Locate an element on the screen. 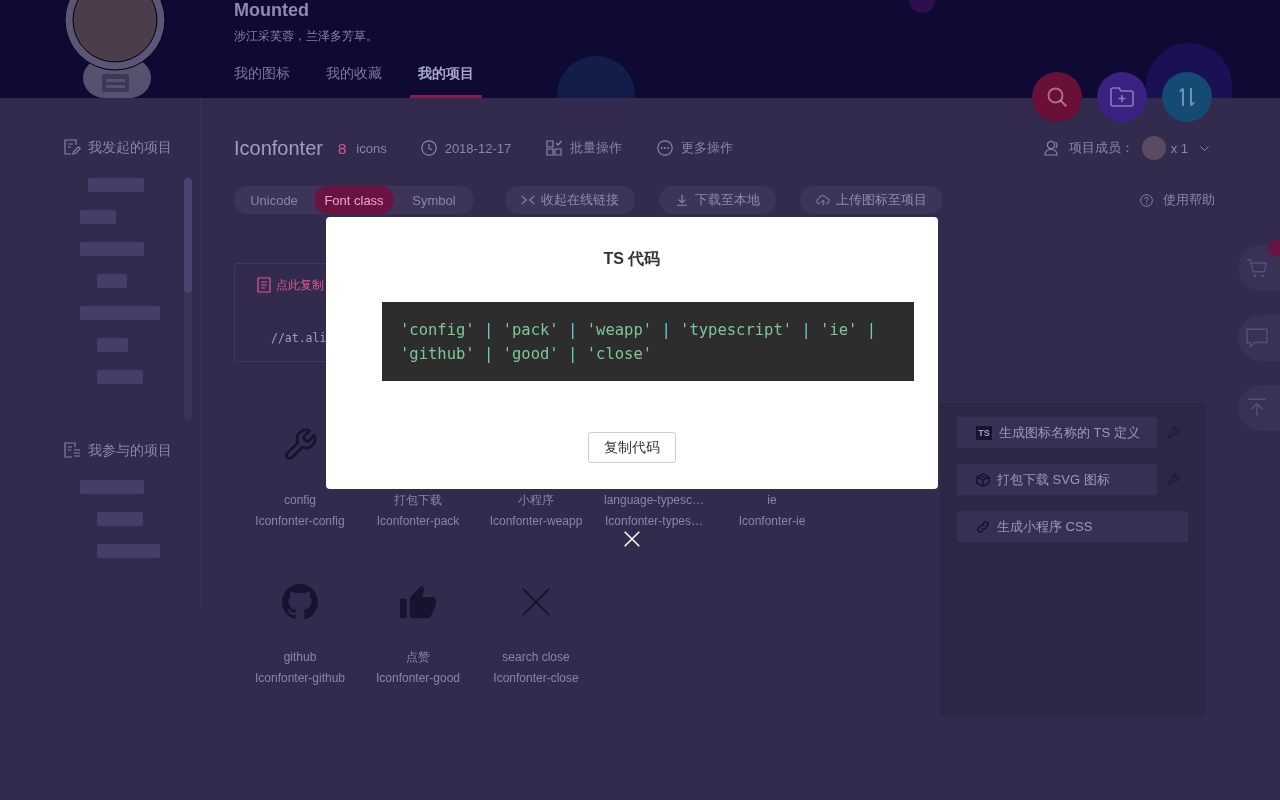  avatar-icon is located at coordinates (1153, 148).